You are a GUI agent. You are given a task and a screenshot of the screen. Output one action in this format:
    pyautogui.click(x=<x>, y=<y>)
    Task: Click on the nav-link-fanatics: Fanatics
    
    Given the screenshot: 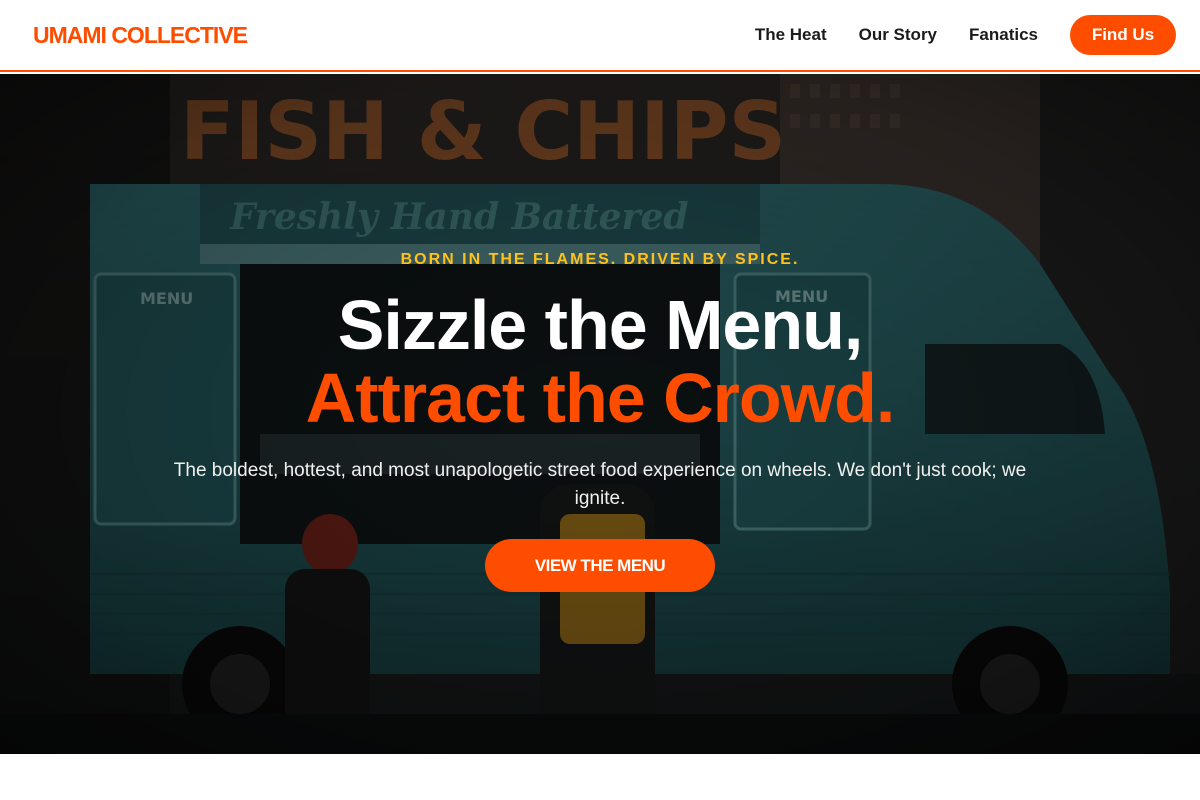 What is the action you would take?
    pyautogui.click(x=1003, y=35)
    